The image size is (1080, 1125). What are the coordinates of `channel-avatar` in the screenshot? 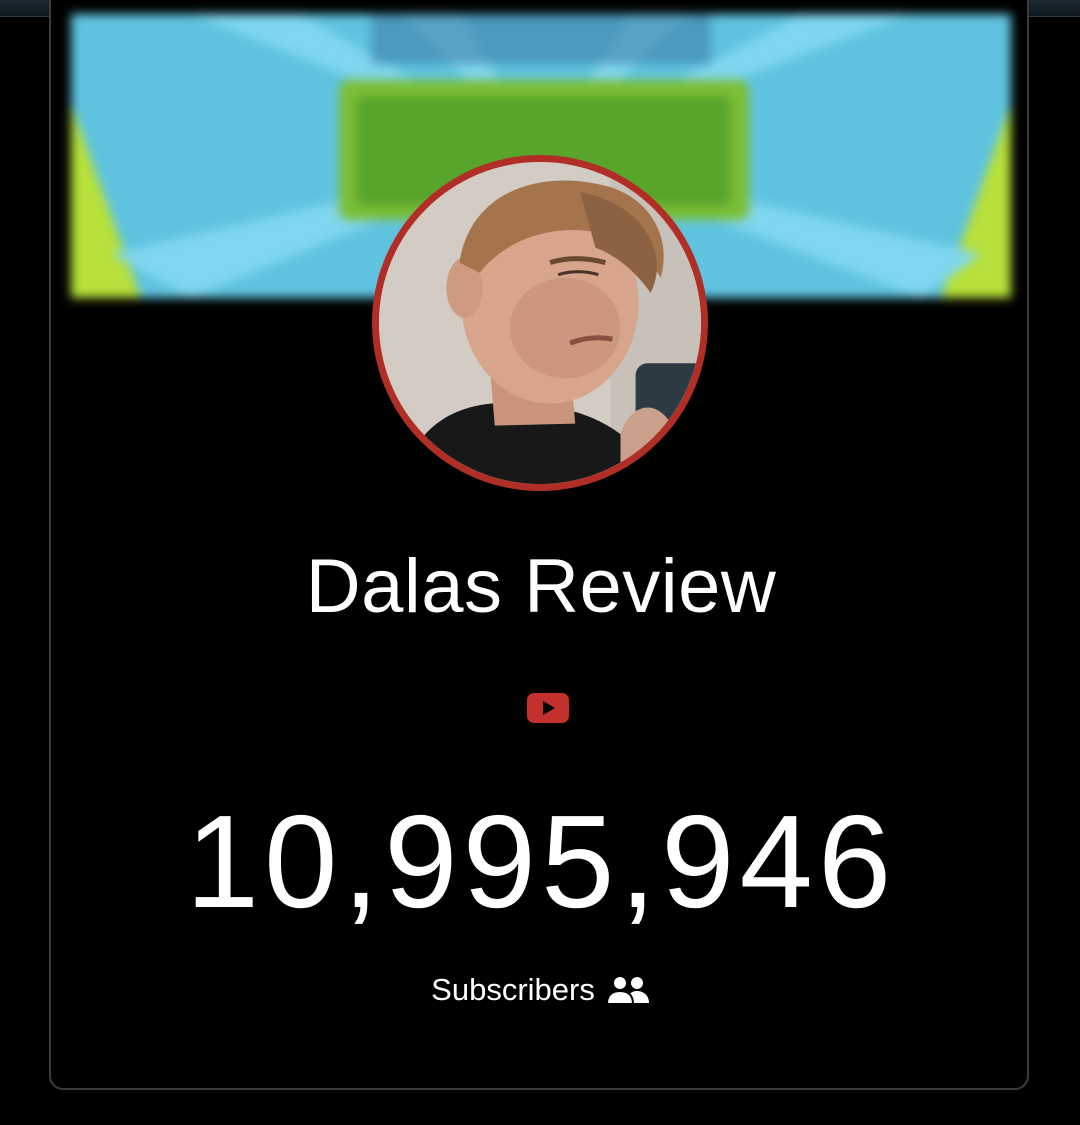 It's located at (540, 323).